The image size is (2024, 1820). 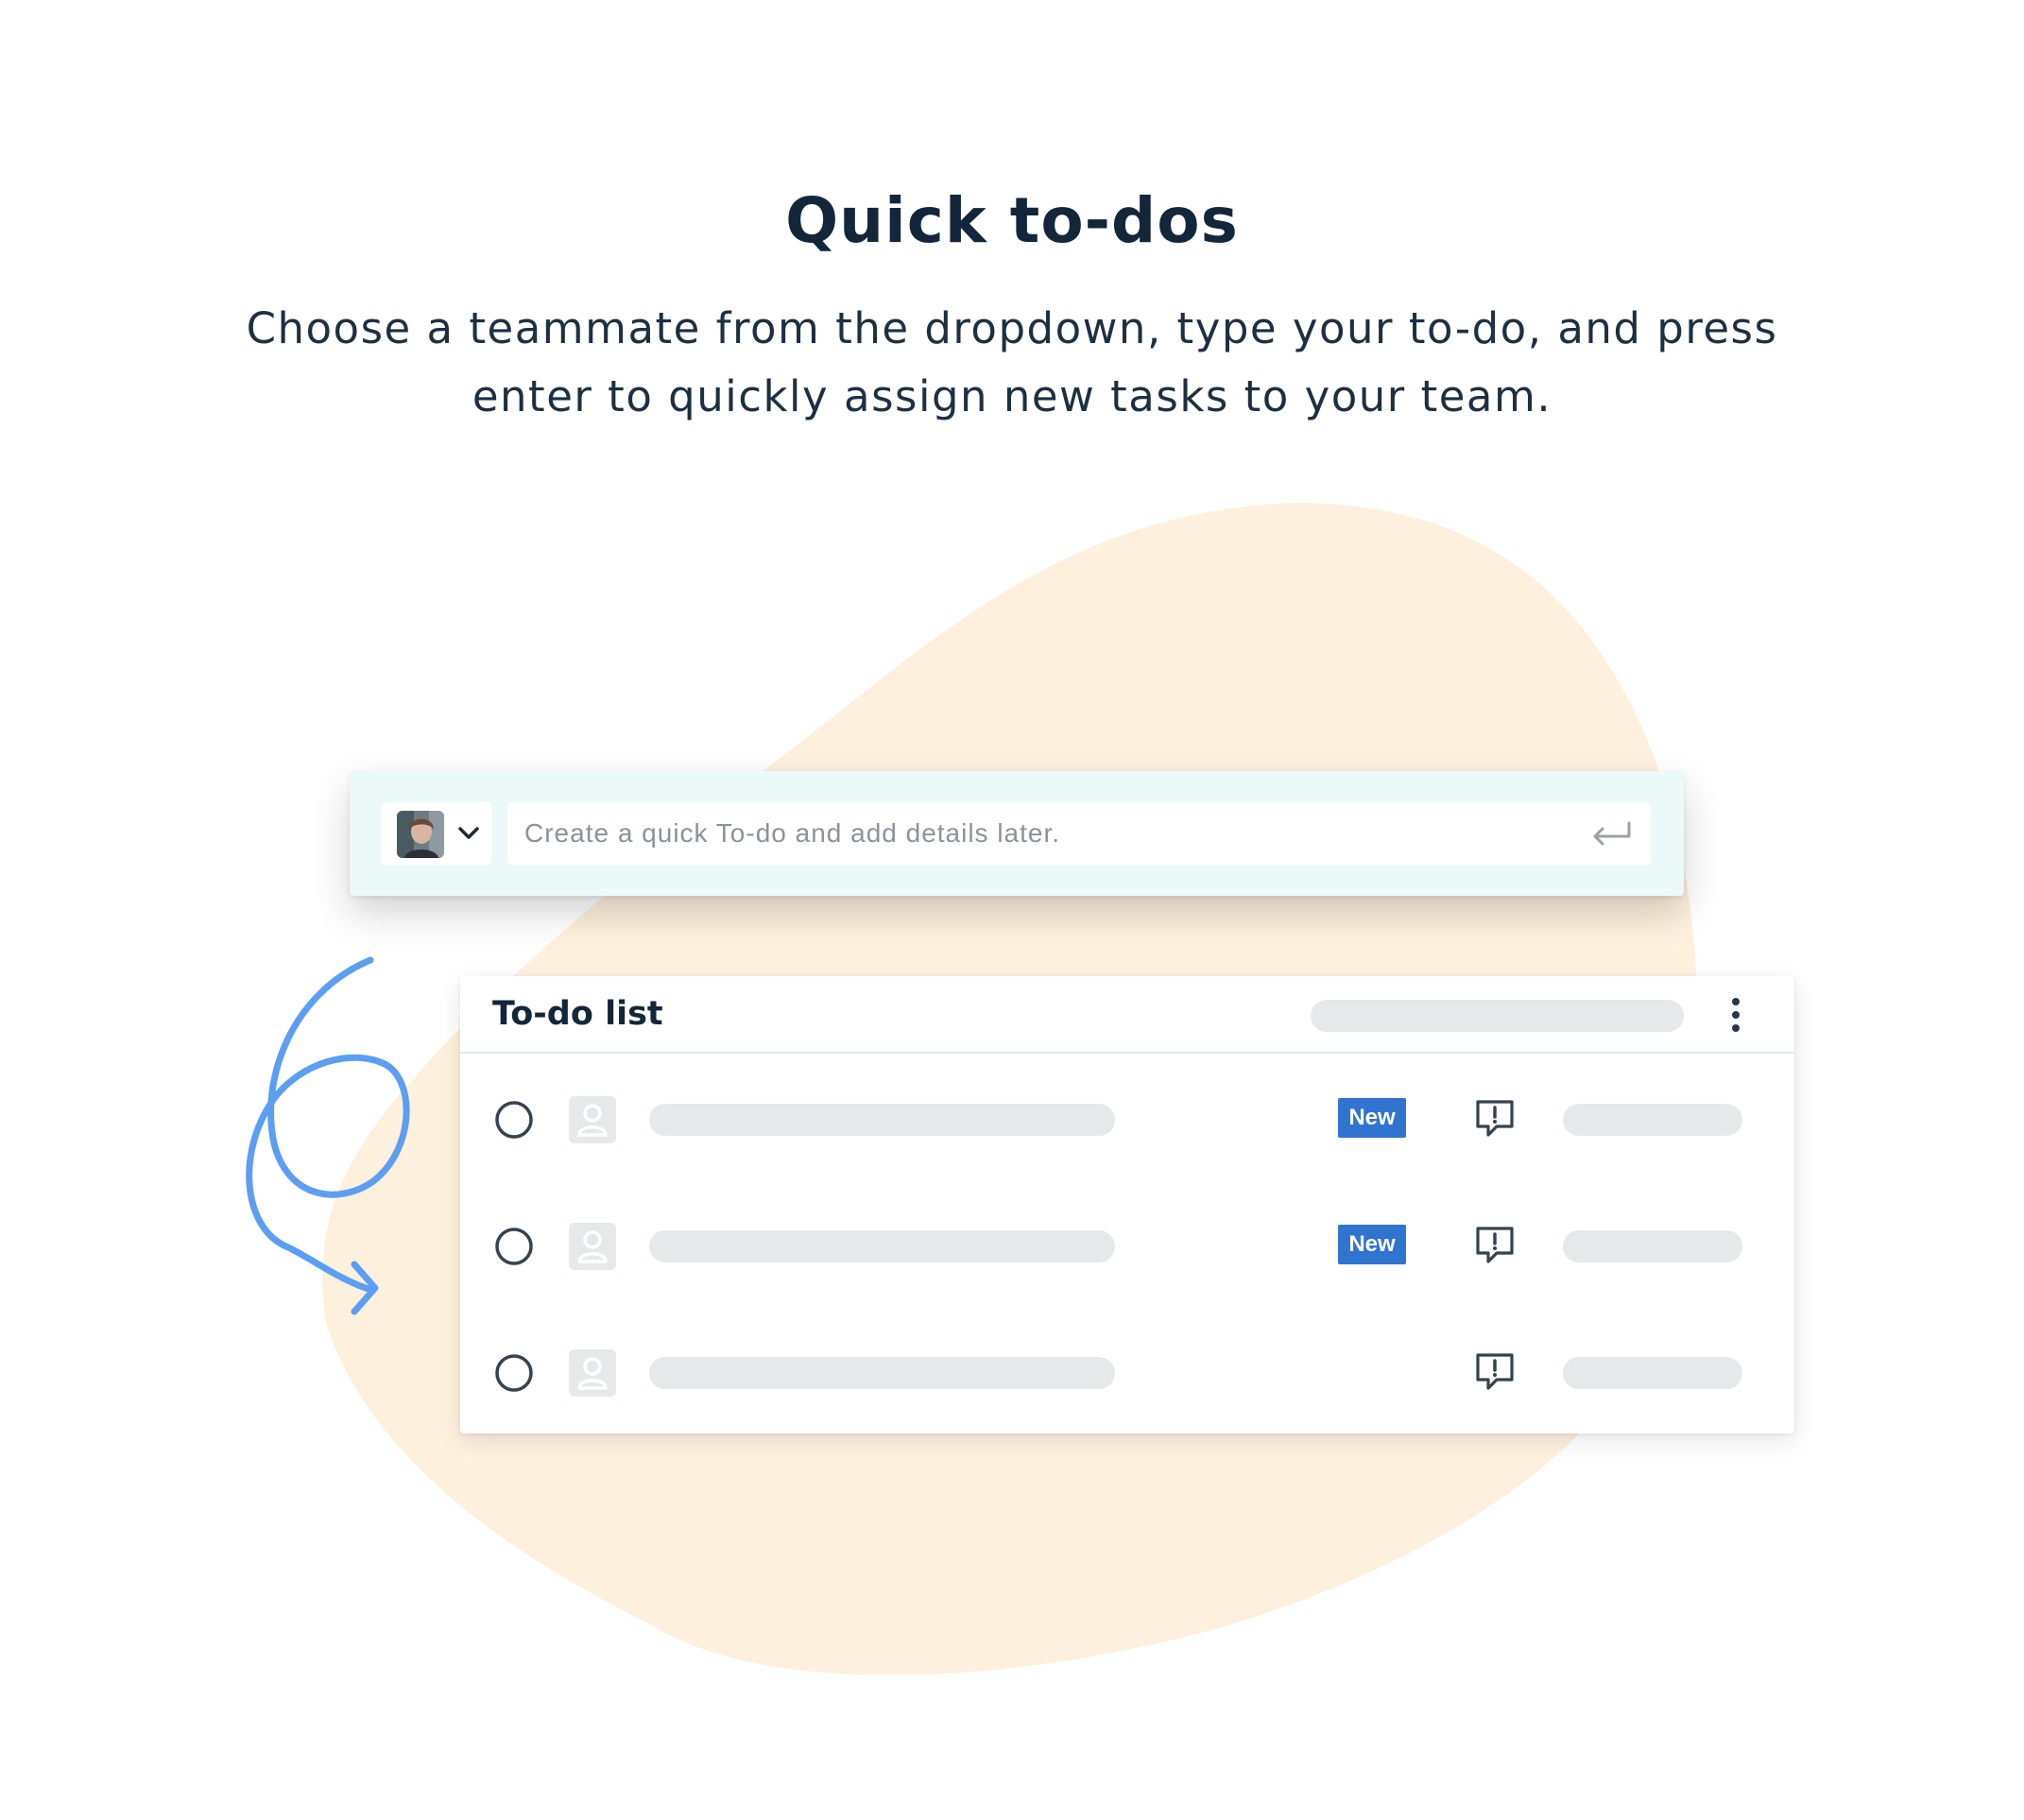 What do you see at coordinates (328, 1135) in the screenshot?
I see `curly-arrow-icon` at bounding box center [328, 1135].